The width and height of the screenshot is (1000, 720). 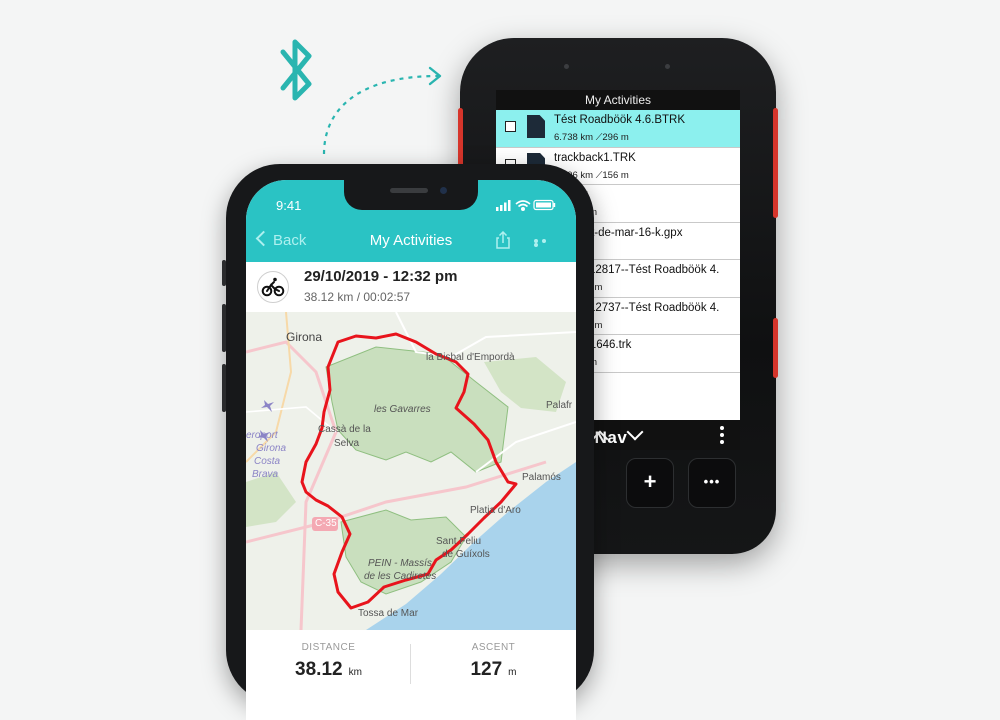 I want to click on page-title: My Activities, so click(x=411, y=240).